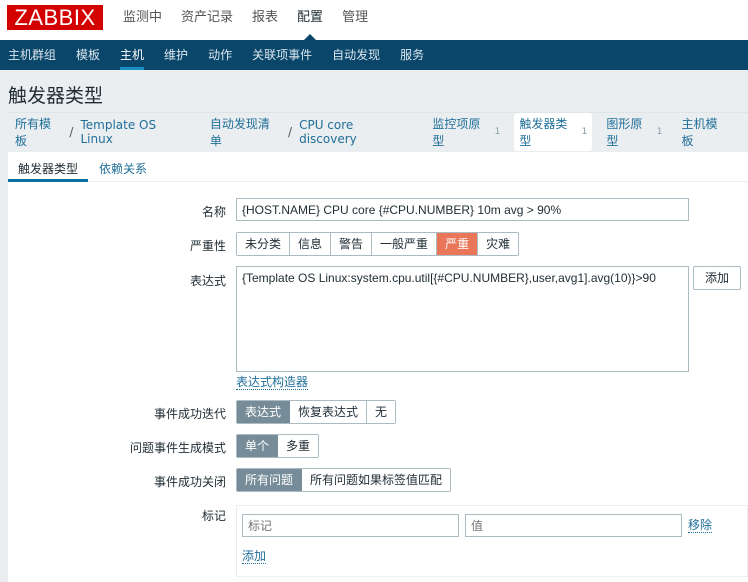  I want to click on severity-selector: 未分类 信息 警告 一般严重 严重 灾难, so click(378, 244).